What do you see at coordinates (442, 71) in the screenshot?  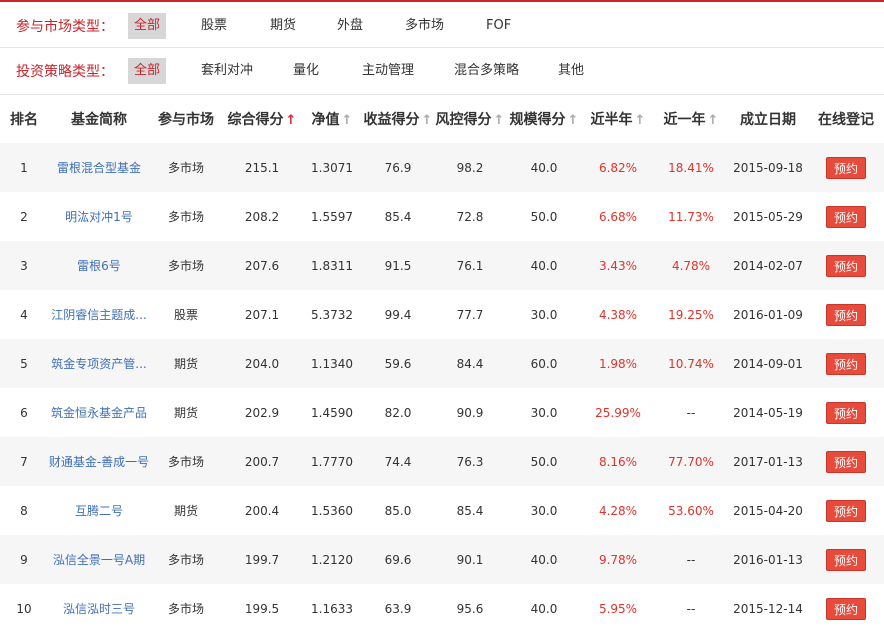 I see `strategy-filter-row: 投资策略类型： 全部 套利对冲 量化 主动管理 混合多策略 其他` at bounding box center [442, 71].